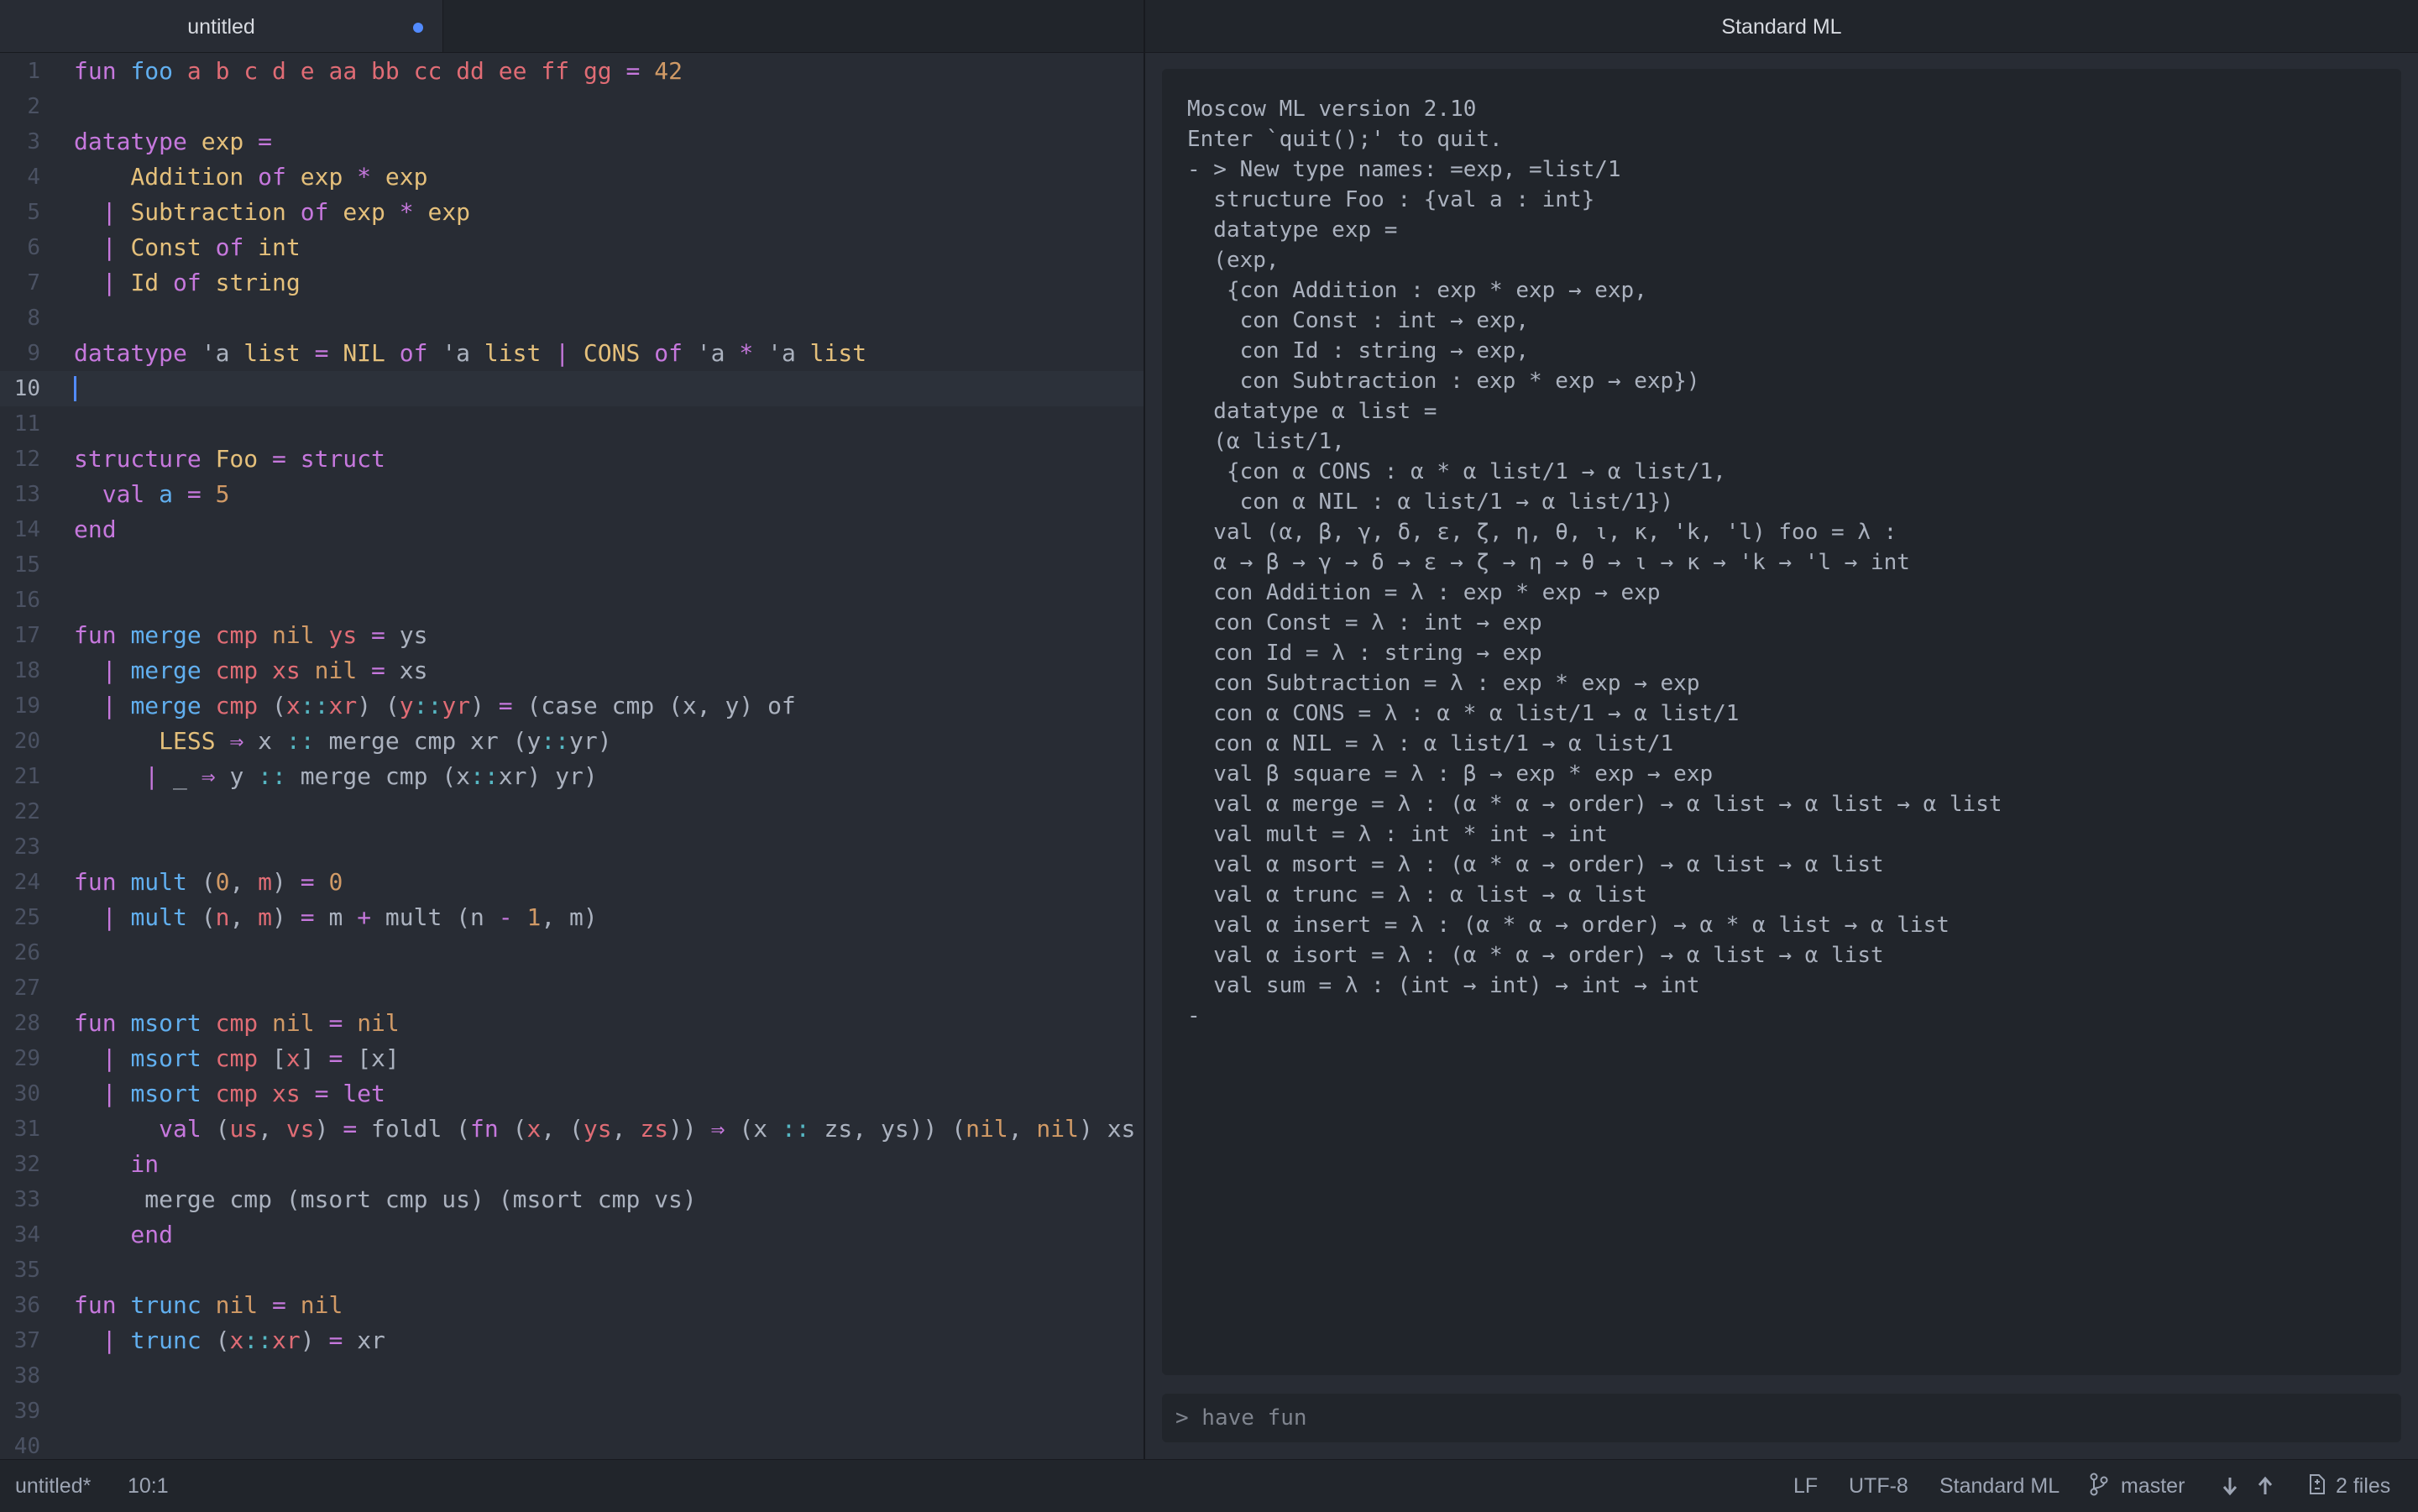 The width and height of the screenshot is (2418, 1512). I want to click on code-line: 20 LESS ⇒ x :: merge cmp xr (y::yr), so click(572, 741).